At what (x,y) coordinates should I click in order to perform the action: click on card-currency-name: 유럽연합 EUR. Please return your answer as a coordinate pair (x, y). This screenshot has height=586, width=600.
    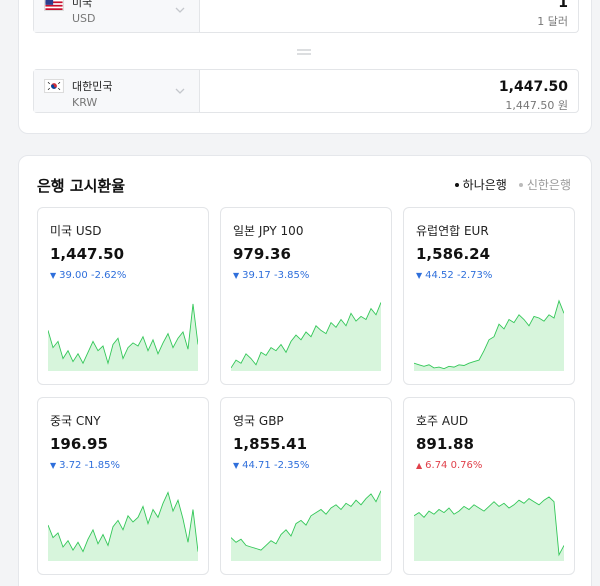
    Looking at the image, I should click on (452, 231).